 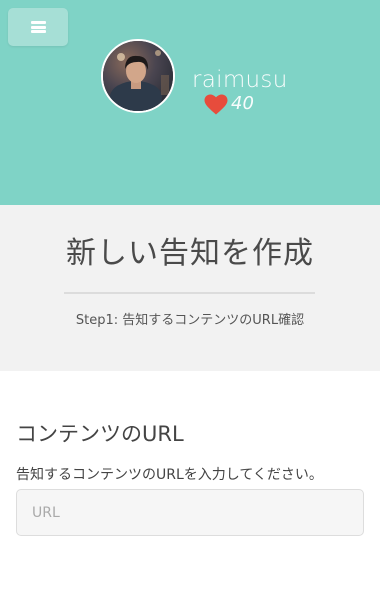 I want to click on menu-button, so click(x=38, y=27).